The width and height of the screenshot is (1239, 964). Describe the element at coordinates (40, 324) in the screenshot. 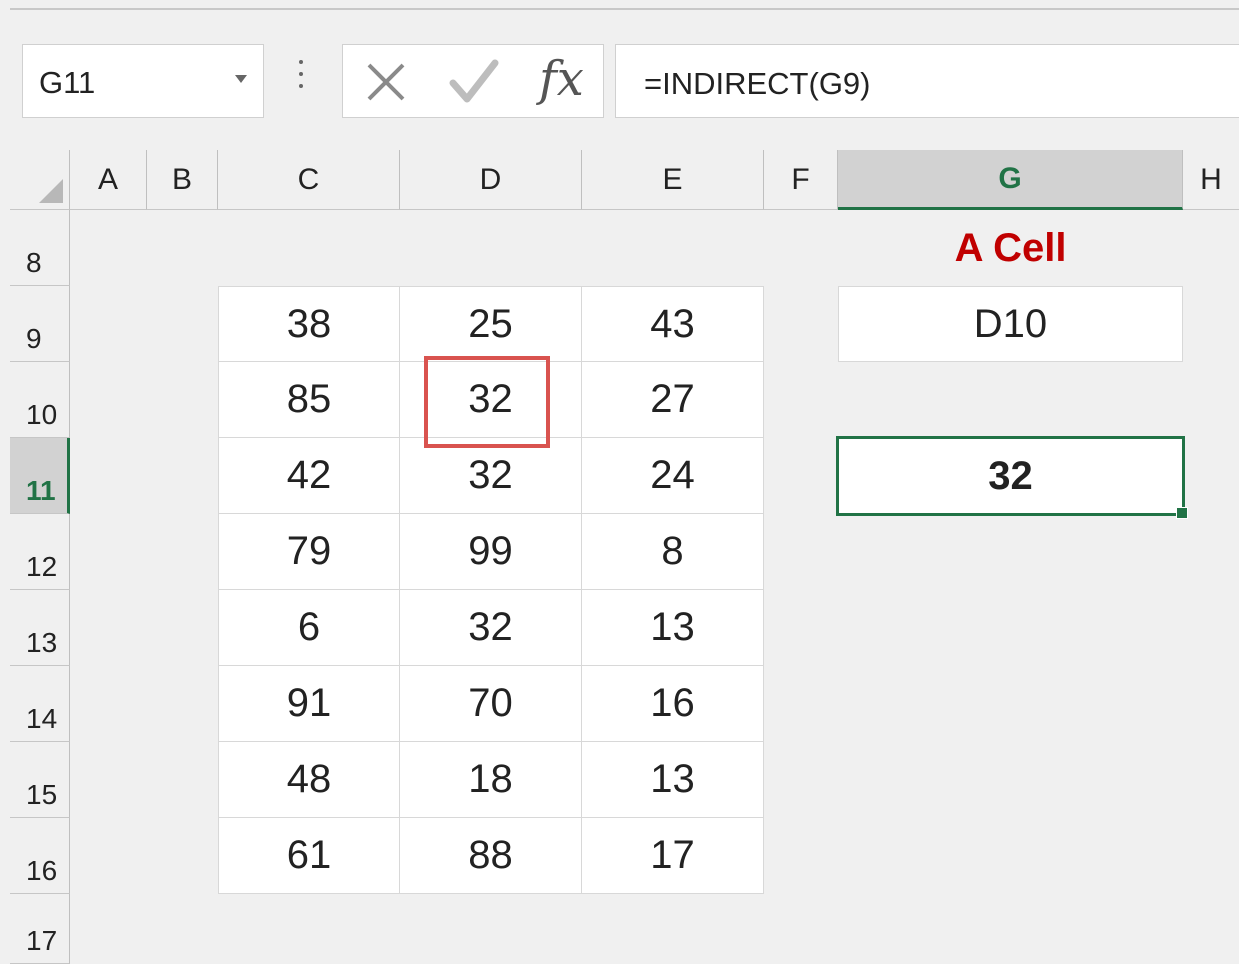

I see `row-header-9: 9` at that location.